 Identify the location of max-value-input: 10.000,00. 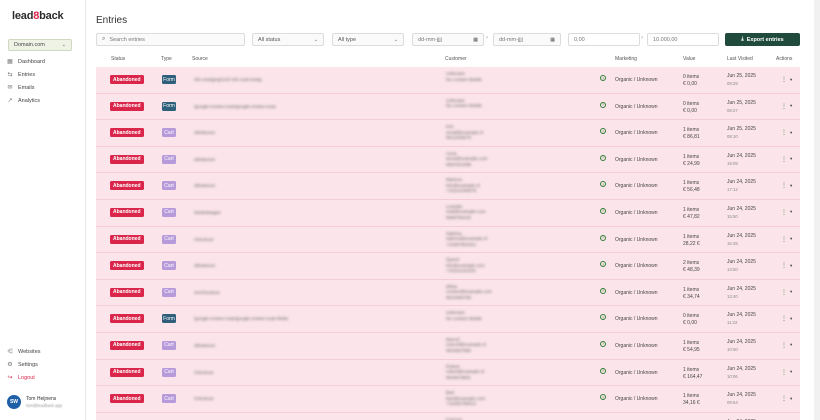
(683, 39).